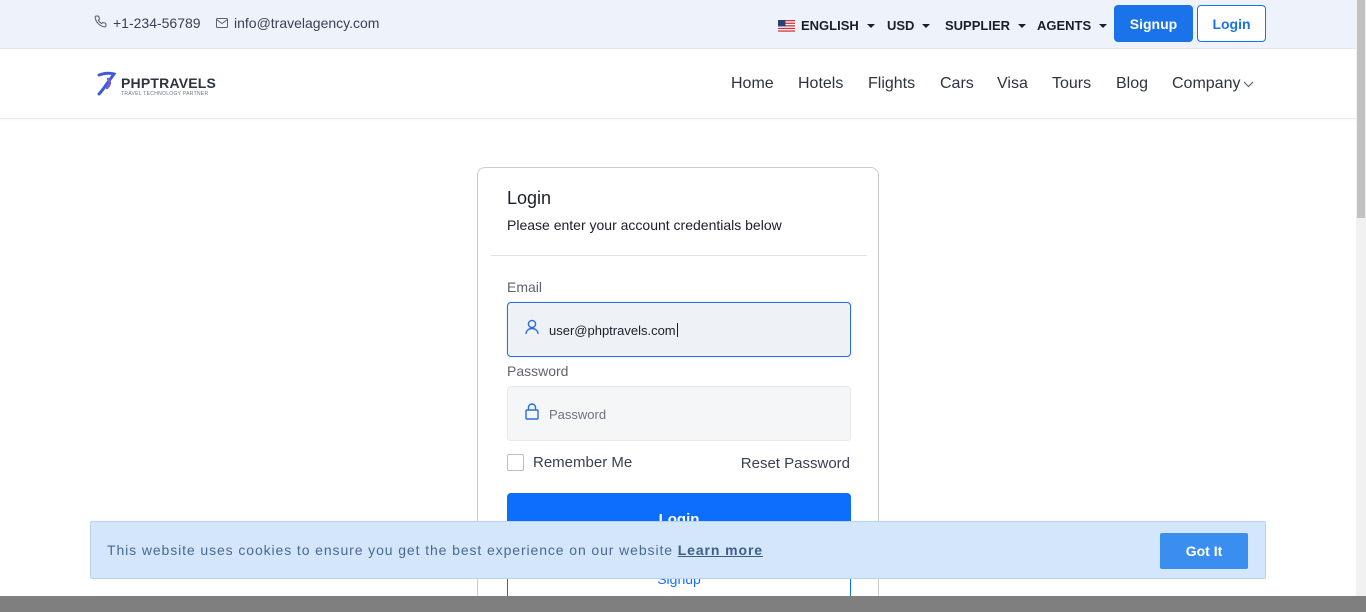 The width and height of the screenshot is (1366, 612). Describe the element at coordinates (1206, 83) in the screenshot. I see `nav-company-label: Company` at that location.